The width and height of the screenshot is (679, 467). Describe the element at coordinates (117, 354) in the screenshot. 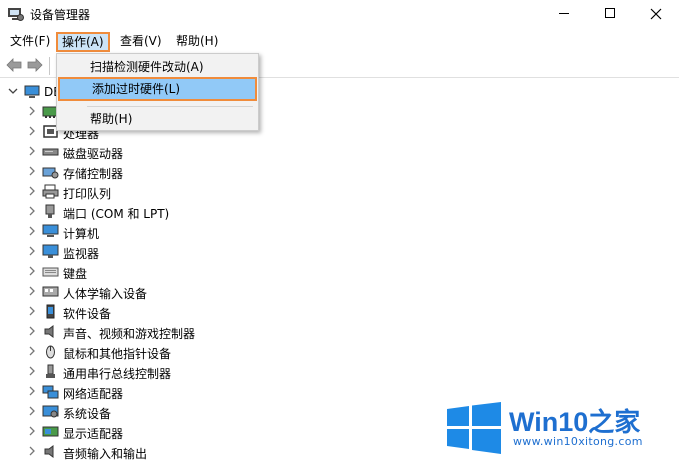

I see `tree-item-label: 鼠标和其他指针设备` at that location.